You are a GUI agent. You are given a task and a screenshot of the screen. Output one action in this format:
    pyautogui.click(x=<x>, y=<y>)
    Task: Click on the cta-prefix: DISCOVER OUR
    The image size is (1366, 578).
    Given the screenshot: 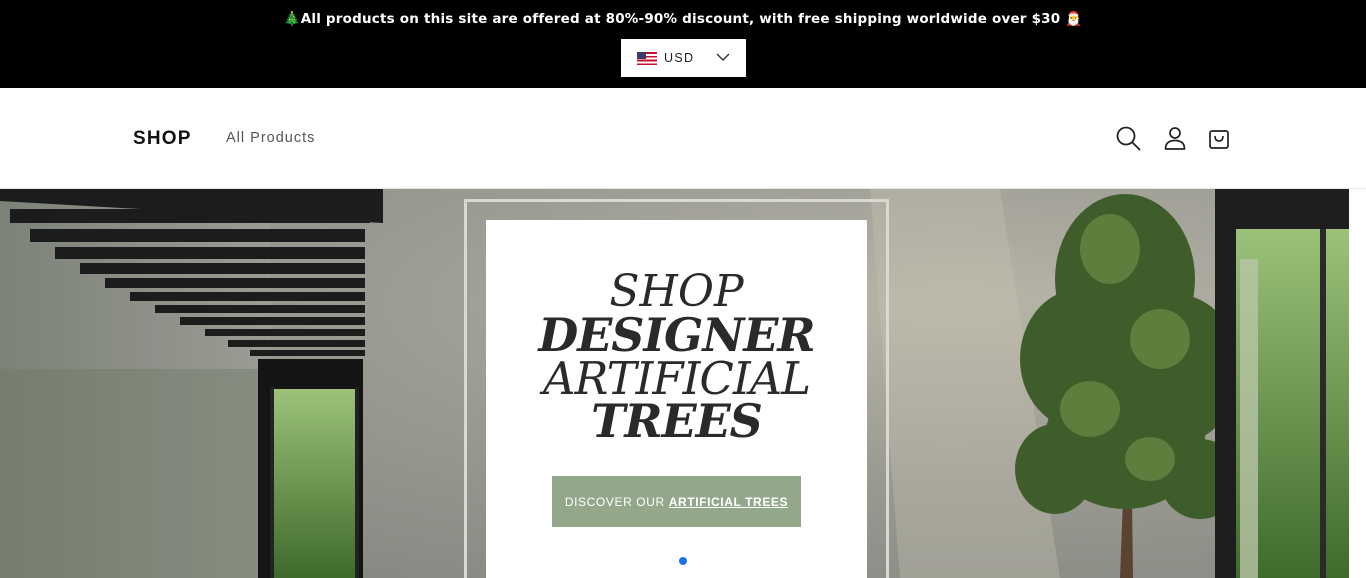 What is the action you would take?
    pyautogui.click(x=614, y=501)
    